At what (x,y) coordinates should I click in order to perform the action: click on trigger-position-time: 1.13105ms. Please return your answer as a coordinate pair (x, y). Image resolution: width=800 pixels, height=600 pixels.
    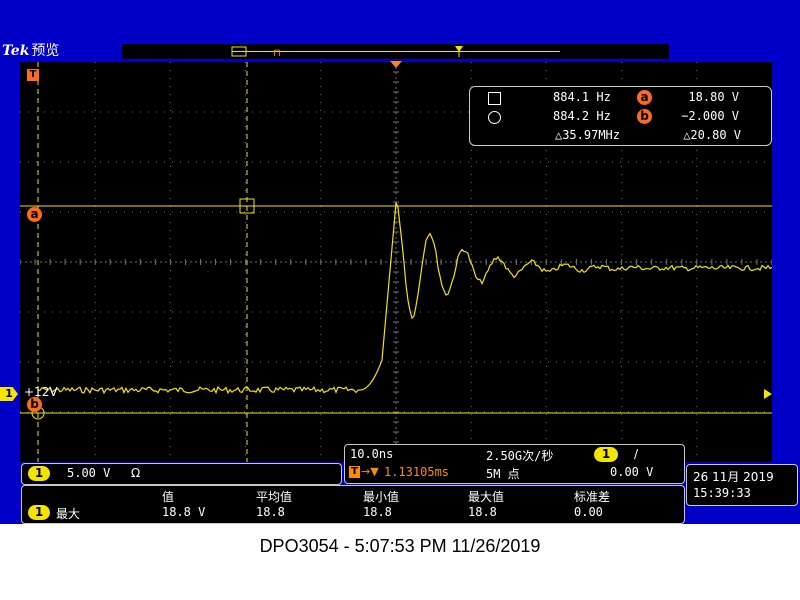
    Looking at the image, I should click on (417, 472).